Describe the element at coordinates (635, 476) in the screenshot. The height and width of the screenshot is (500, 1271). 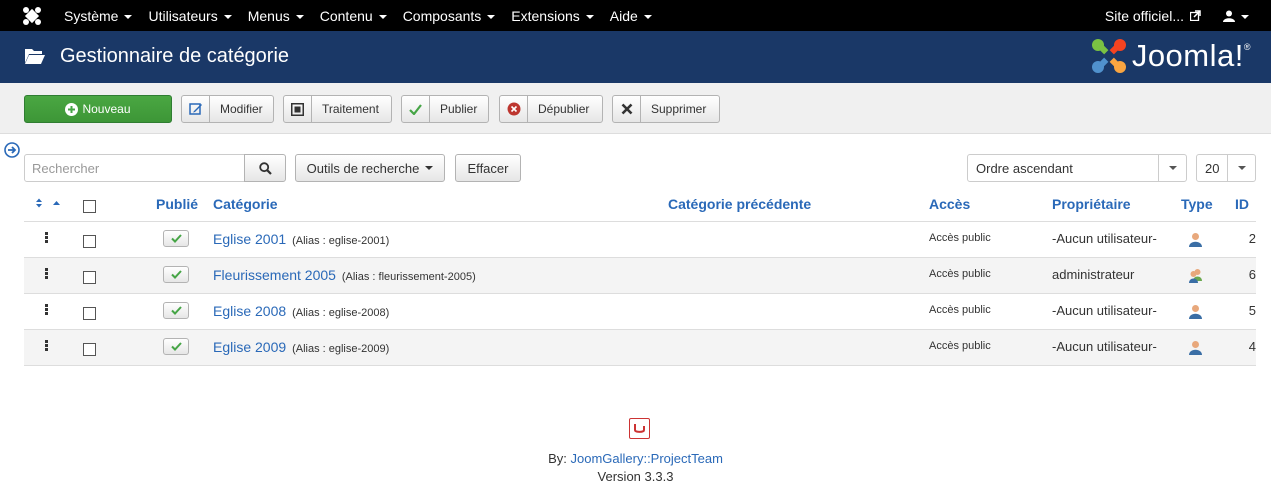
I see `footer-version: Version 3.3.3` at that location.